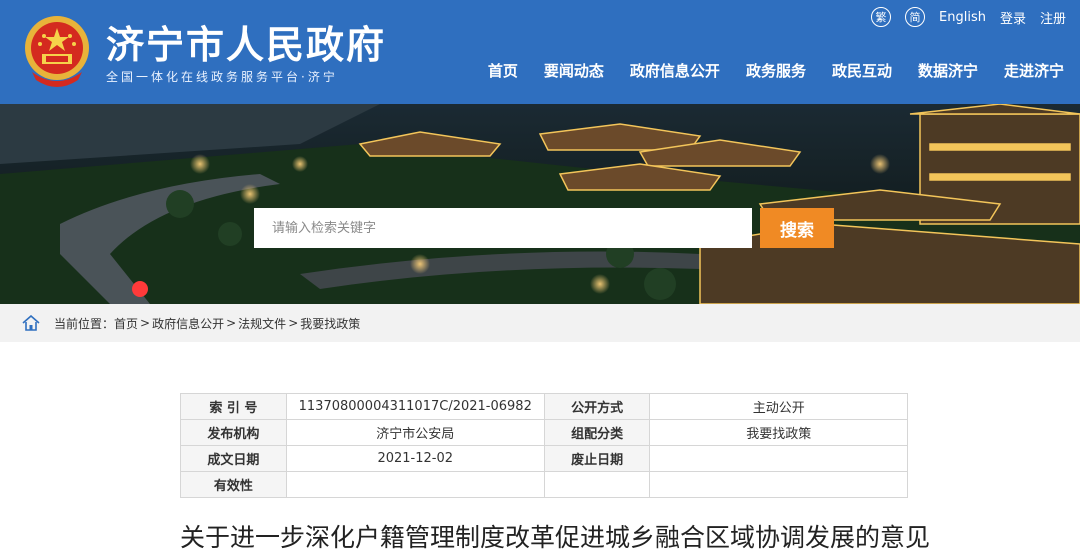 This screenshot has width=1080, height=552. I want to click on breadcrumb-current: 我要找政策, so click(330, 323).